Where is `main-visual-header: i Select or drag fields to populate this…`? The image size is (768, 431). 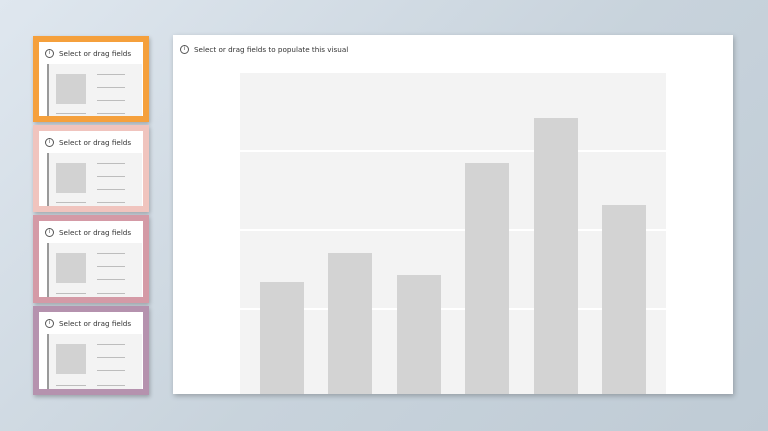 main-visual-header: i Select or drag fields to populate this… is located at coordinates (264, 49).